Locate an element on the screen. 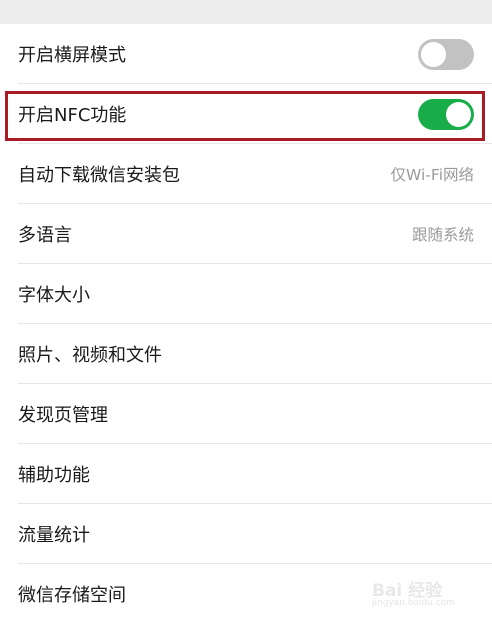 This screenshot has height=626, width=492. setting-label: 发现页管理 is located at coordinates (63, 415).